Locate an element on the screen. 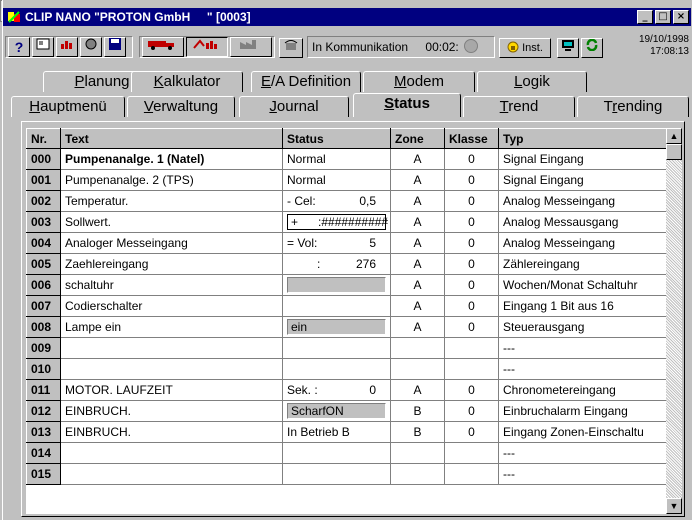 The width and height of the screenshot is (692, 520). row-typ: Eingang 1 Bit aus 16 is located at coordinates (582, 306).